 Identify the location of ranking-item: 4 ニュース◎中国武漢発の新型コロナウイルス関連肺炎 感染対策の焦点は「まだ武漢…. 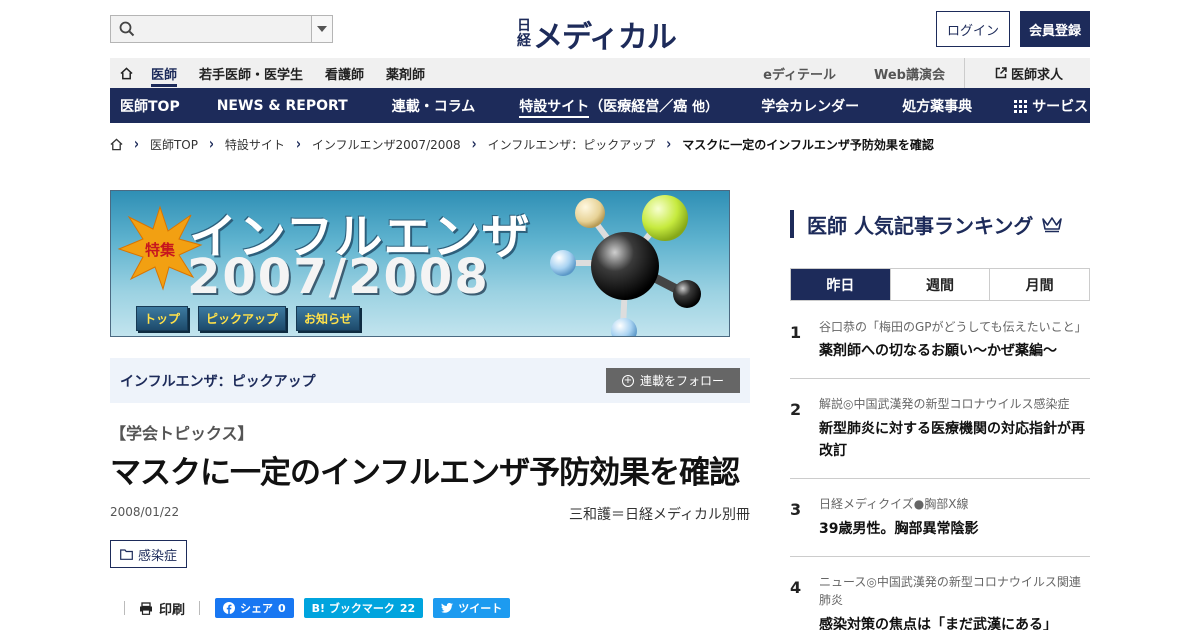
(940, 593).